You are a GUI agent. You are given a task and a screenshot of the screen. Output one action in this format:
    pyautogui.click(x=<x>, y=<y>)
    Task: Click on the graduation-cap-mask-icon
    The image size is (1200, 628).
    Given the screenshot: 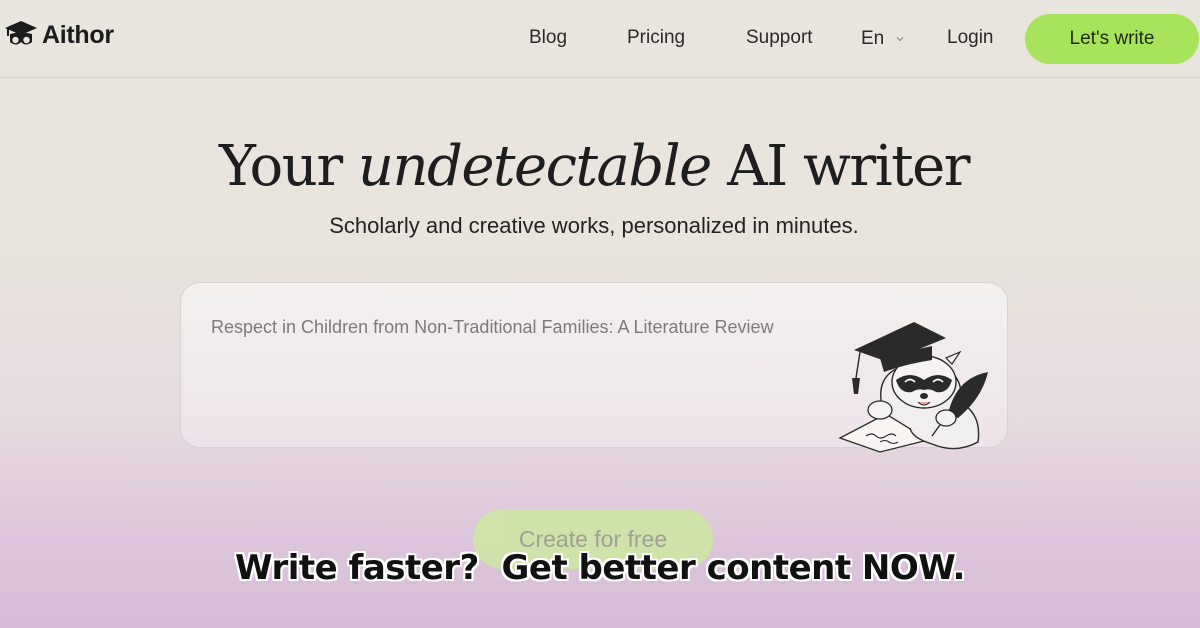 What is the action you would take?
    pyautogui.click(x=21, y=33)
    